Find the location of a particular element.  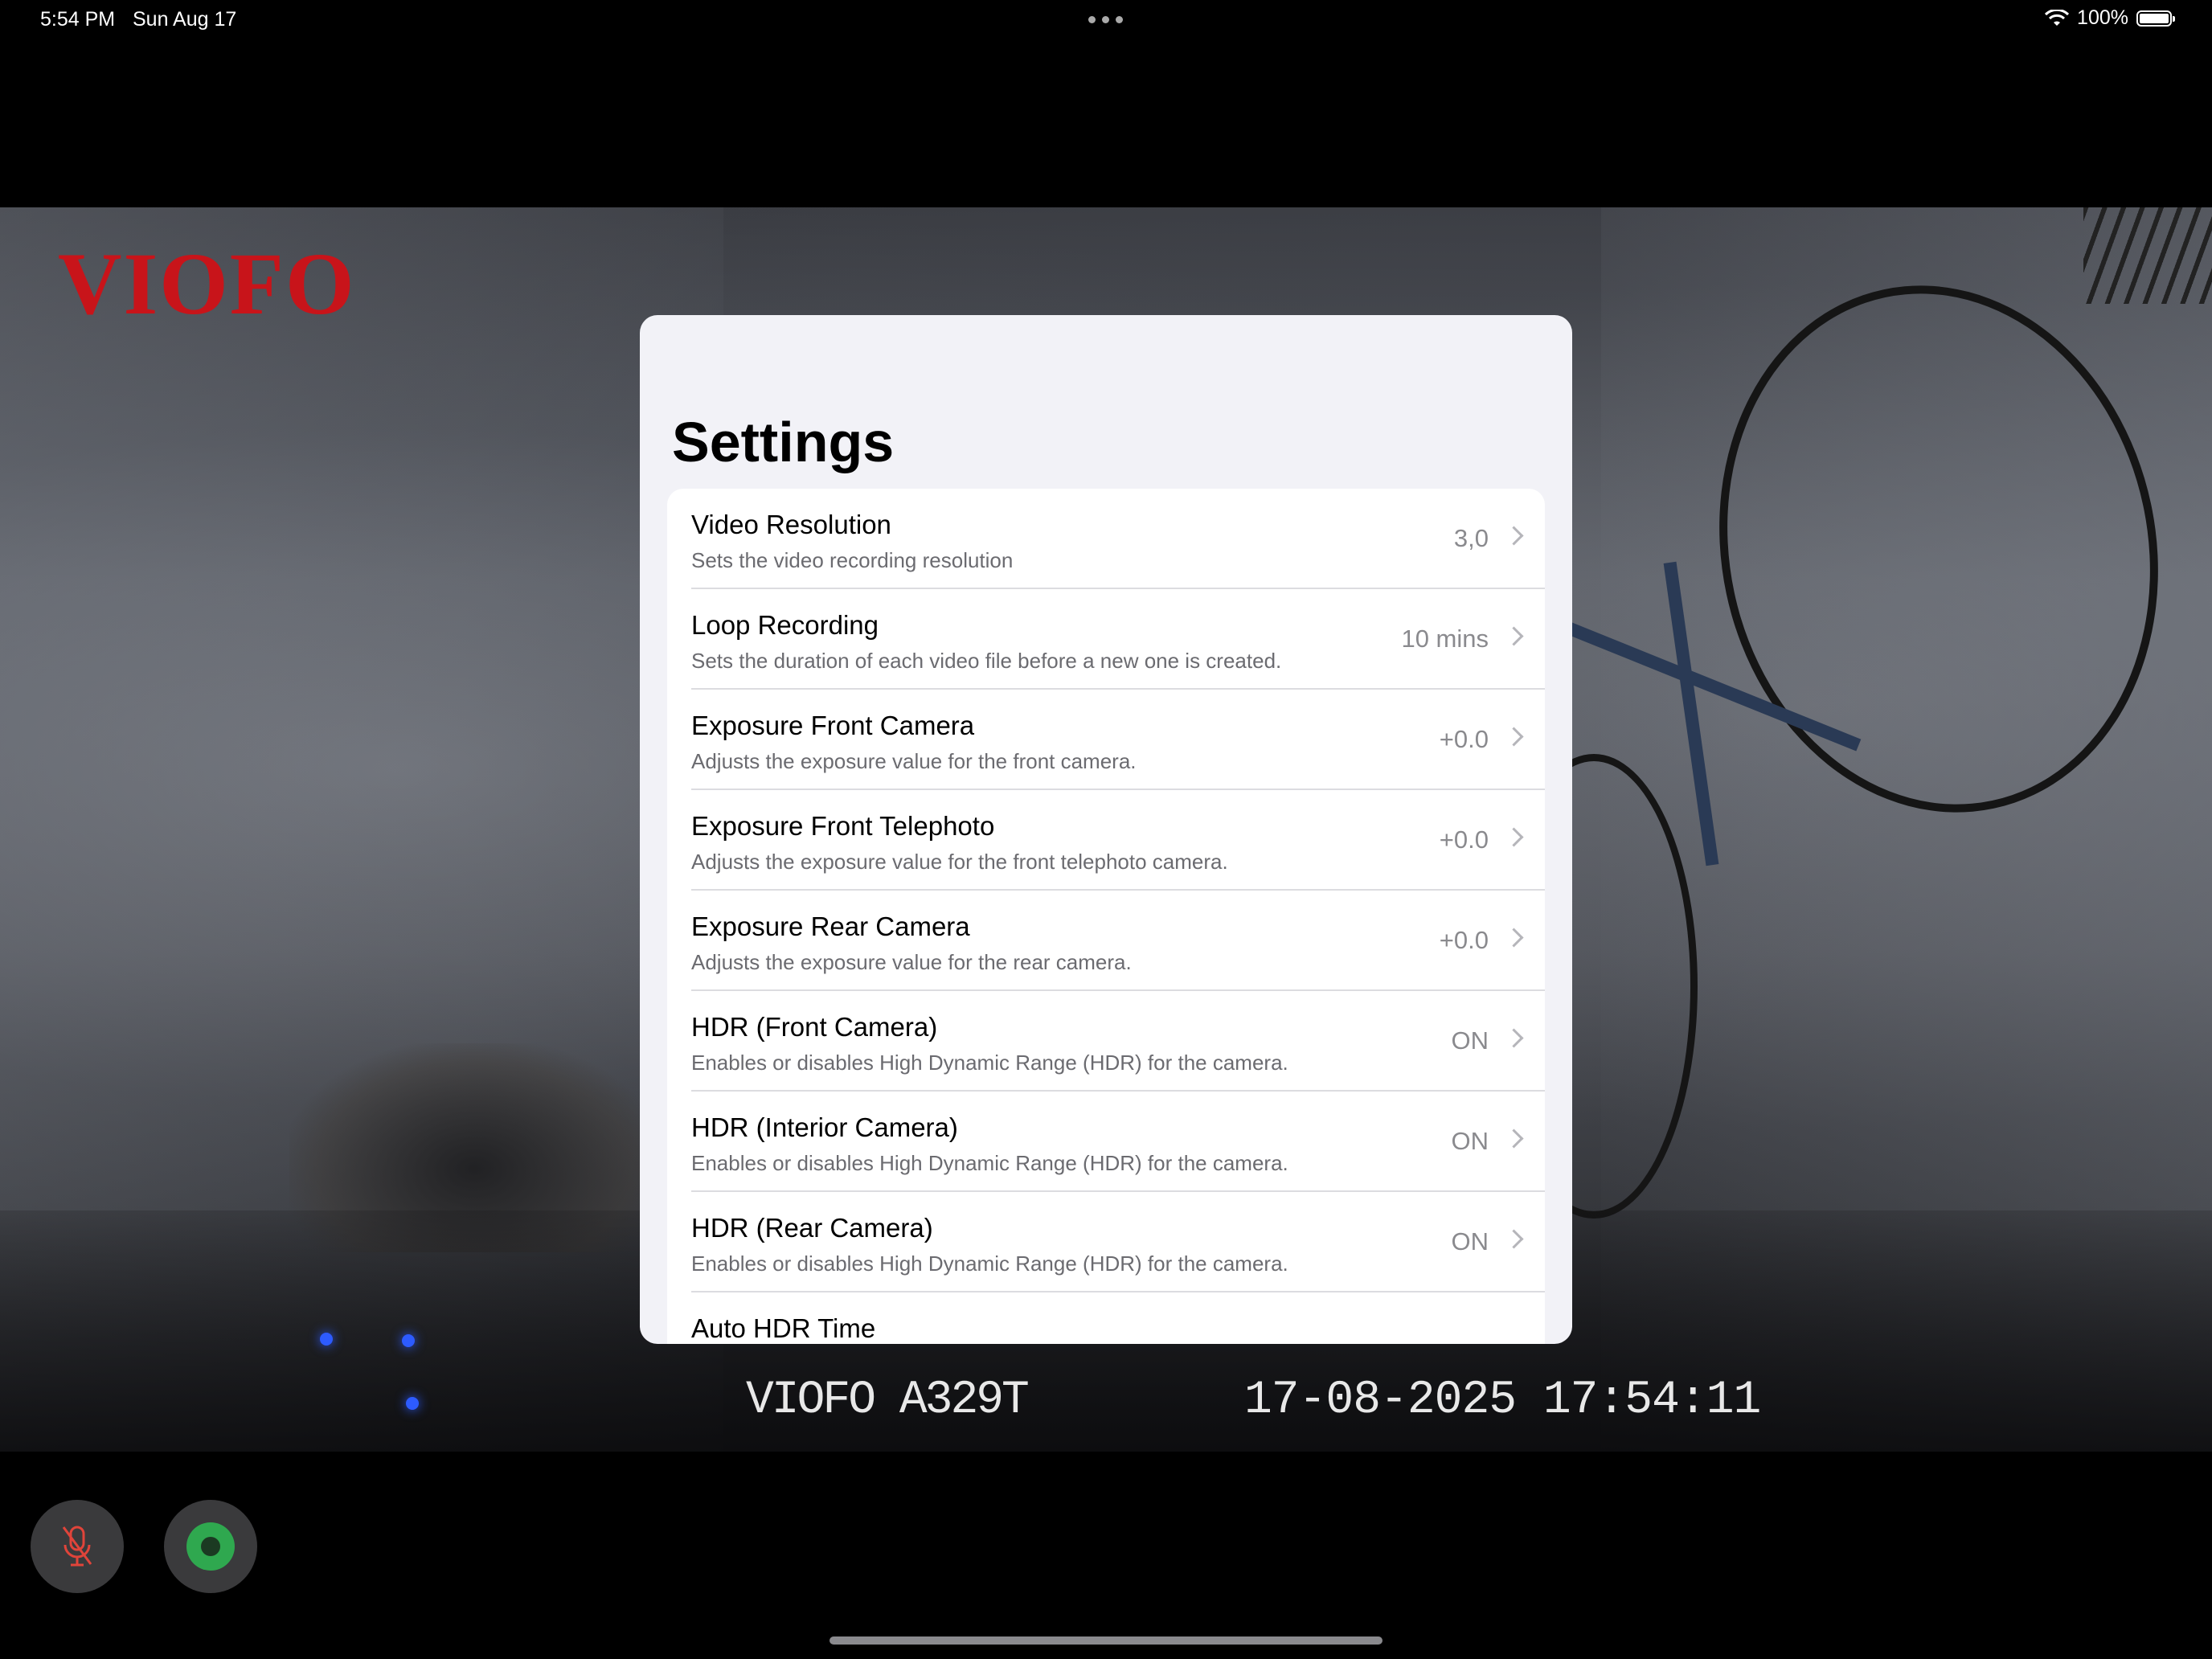

setting-label: Video Resolution is located at coordinates (791, 524).